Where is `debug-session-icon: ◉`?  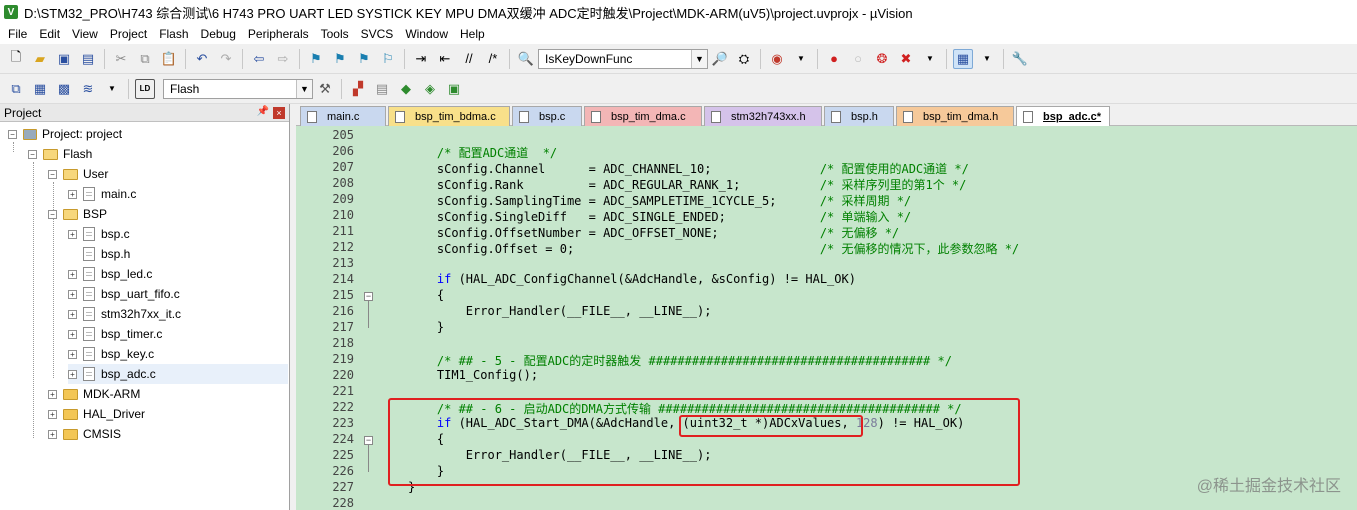
debug-session-icon: ◉ is located at coordinates (777, 59).